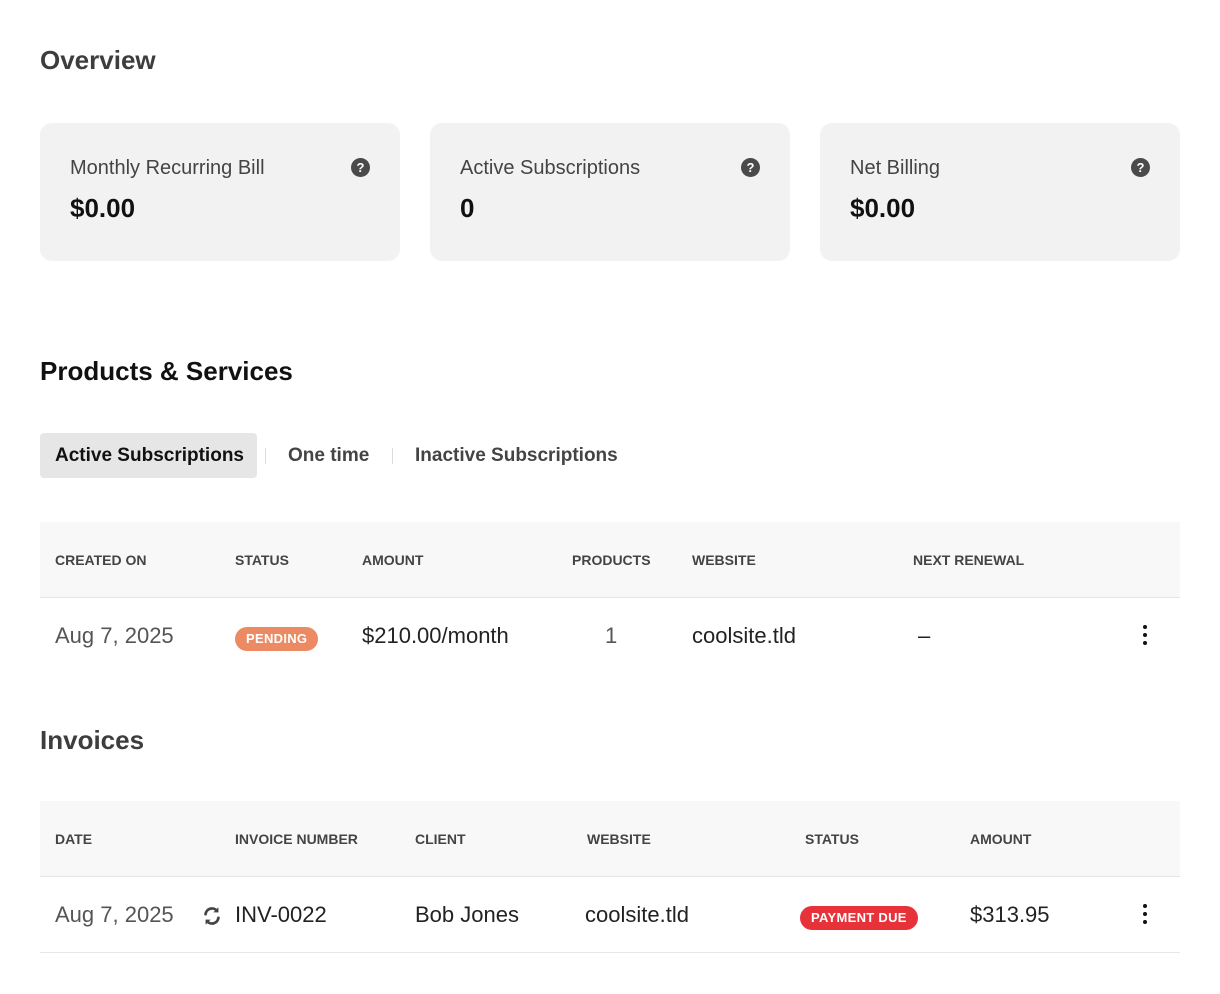 The height and width of the screenshot is (994, 1220). I want to click on column-header-products: PRODUCTS, so click(611, 560).